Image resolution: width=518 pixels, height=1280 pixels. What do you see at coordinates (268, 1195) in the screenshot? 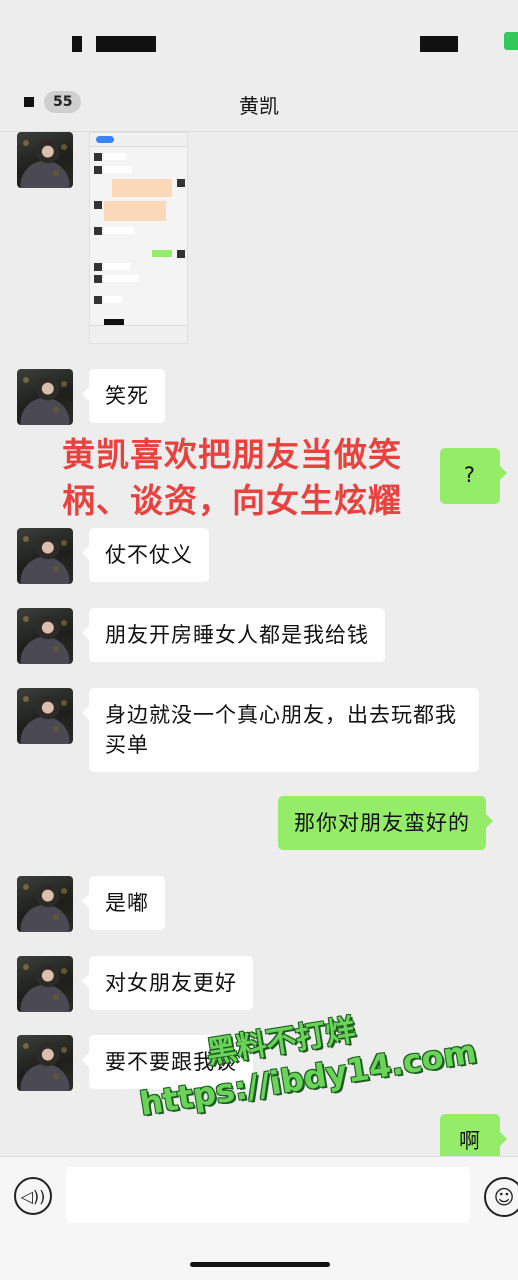
I see `message-input` at bounding box center [268, 1195].